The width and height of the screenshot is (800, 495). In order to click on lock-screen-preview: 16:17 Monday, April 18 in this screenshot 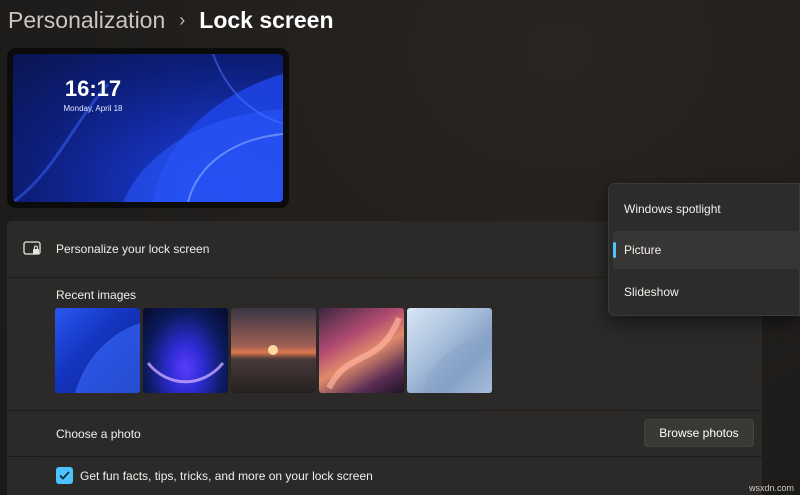, I will do `click(148, 128)`.